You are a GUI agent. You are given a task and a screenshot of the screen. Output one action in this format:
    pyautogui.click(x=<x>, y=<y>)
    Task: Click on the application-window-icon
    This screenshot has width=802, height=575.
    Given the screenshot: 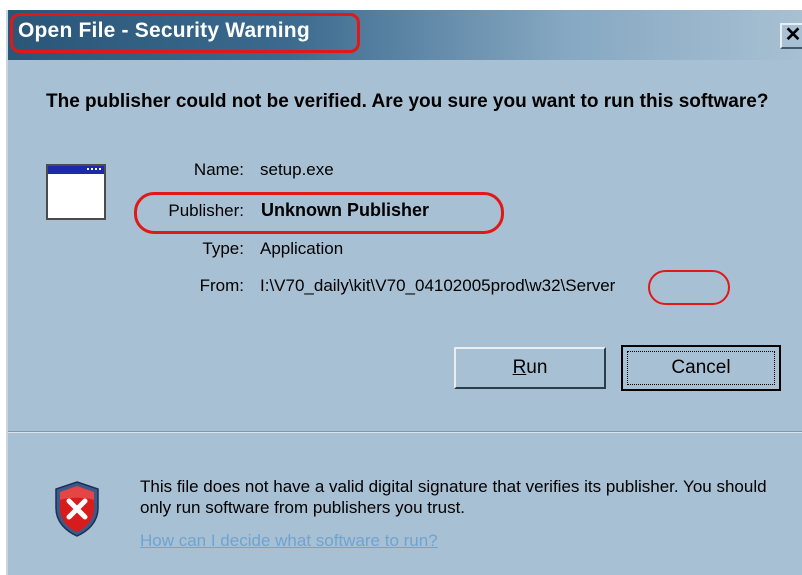 What is the action you would take?
    pyautogui.click(x=76, y=192)
    